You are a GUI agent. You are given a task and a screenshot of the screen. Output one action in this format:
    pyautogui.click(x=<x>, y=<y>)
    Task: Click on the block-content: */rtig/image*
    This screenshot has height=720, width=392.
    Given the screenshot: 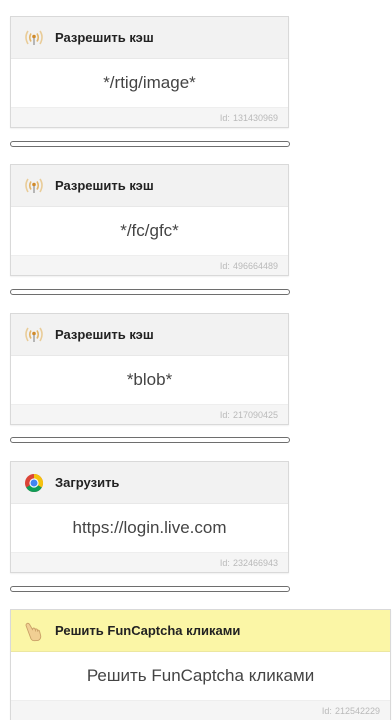 What is the action you would take?
    pyautogui.click(x=149, y=83)
    